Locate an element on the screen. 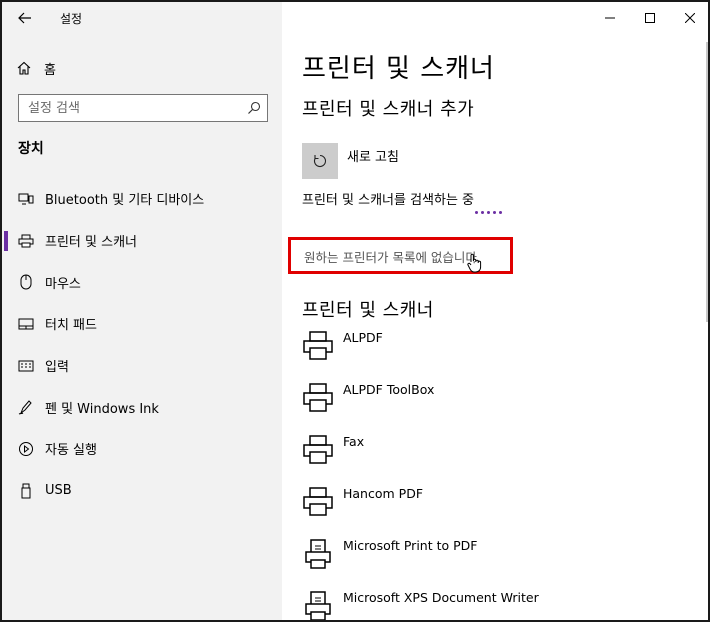  hand-cursor-icon is located at coordinates (474, 263).